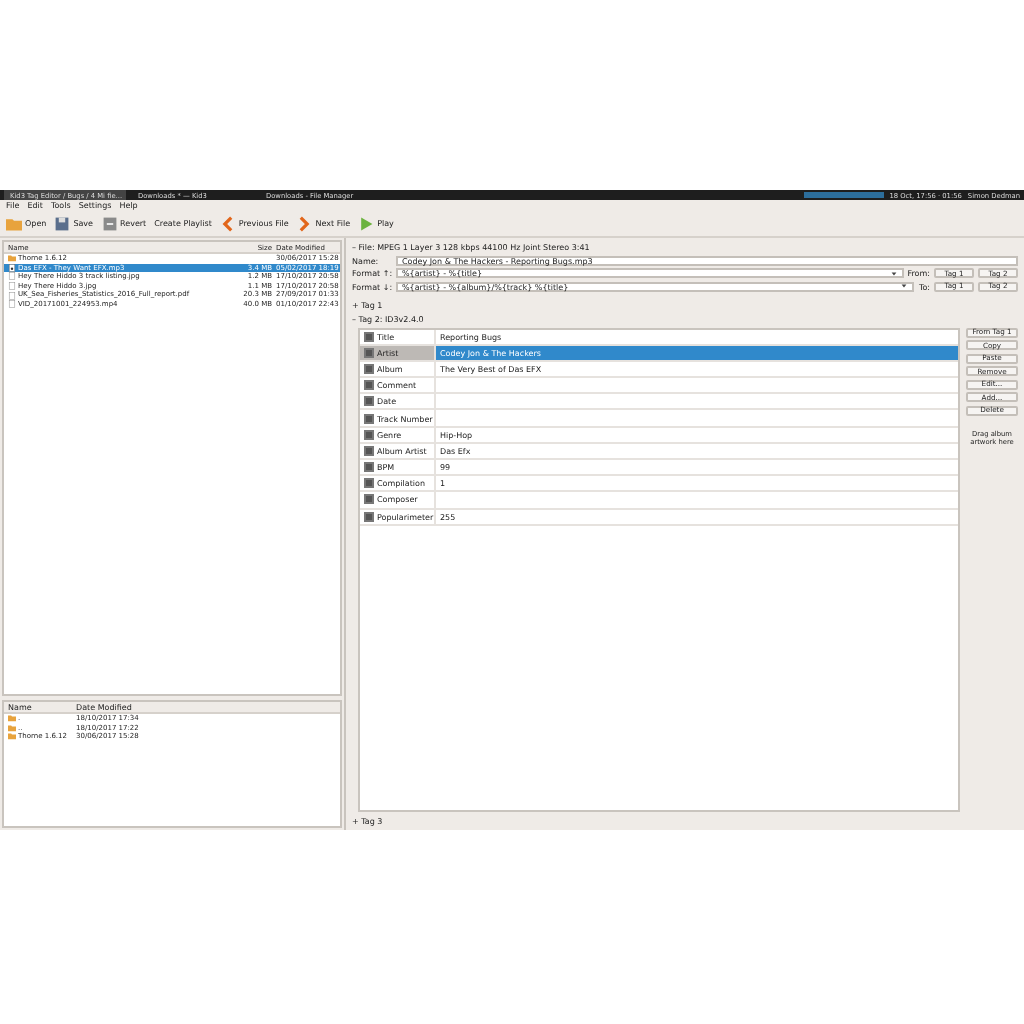 The height and width of the screenshot is (1024, 1024). Describe the element at coordinates (366, 223) in the screenshot. I see `play-icon` at that location.